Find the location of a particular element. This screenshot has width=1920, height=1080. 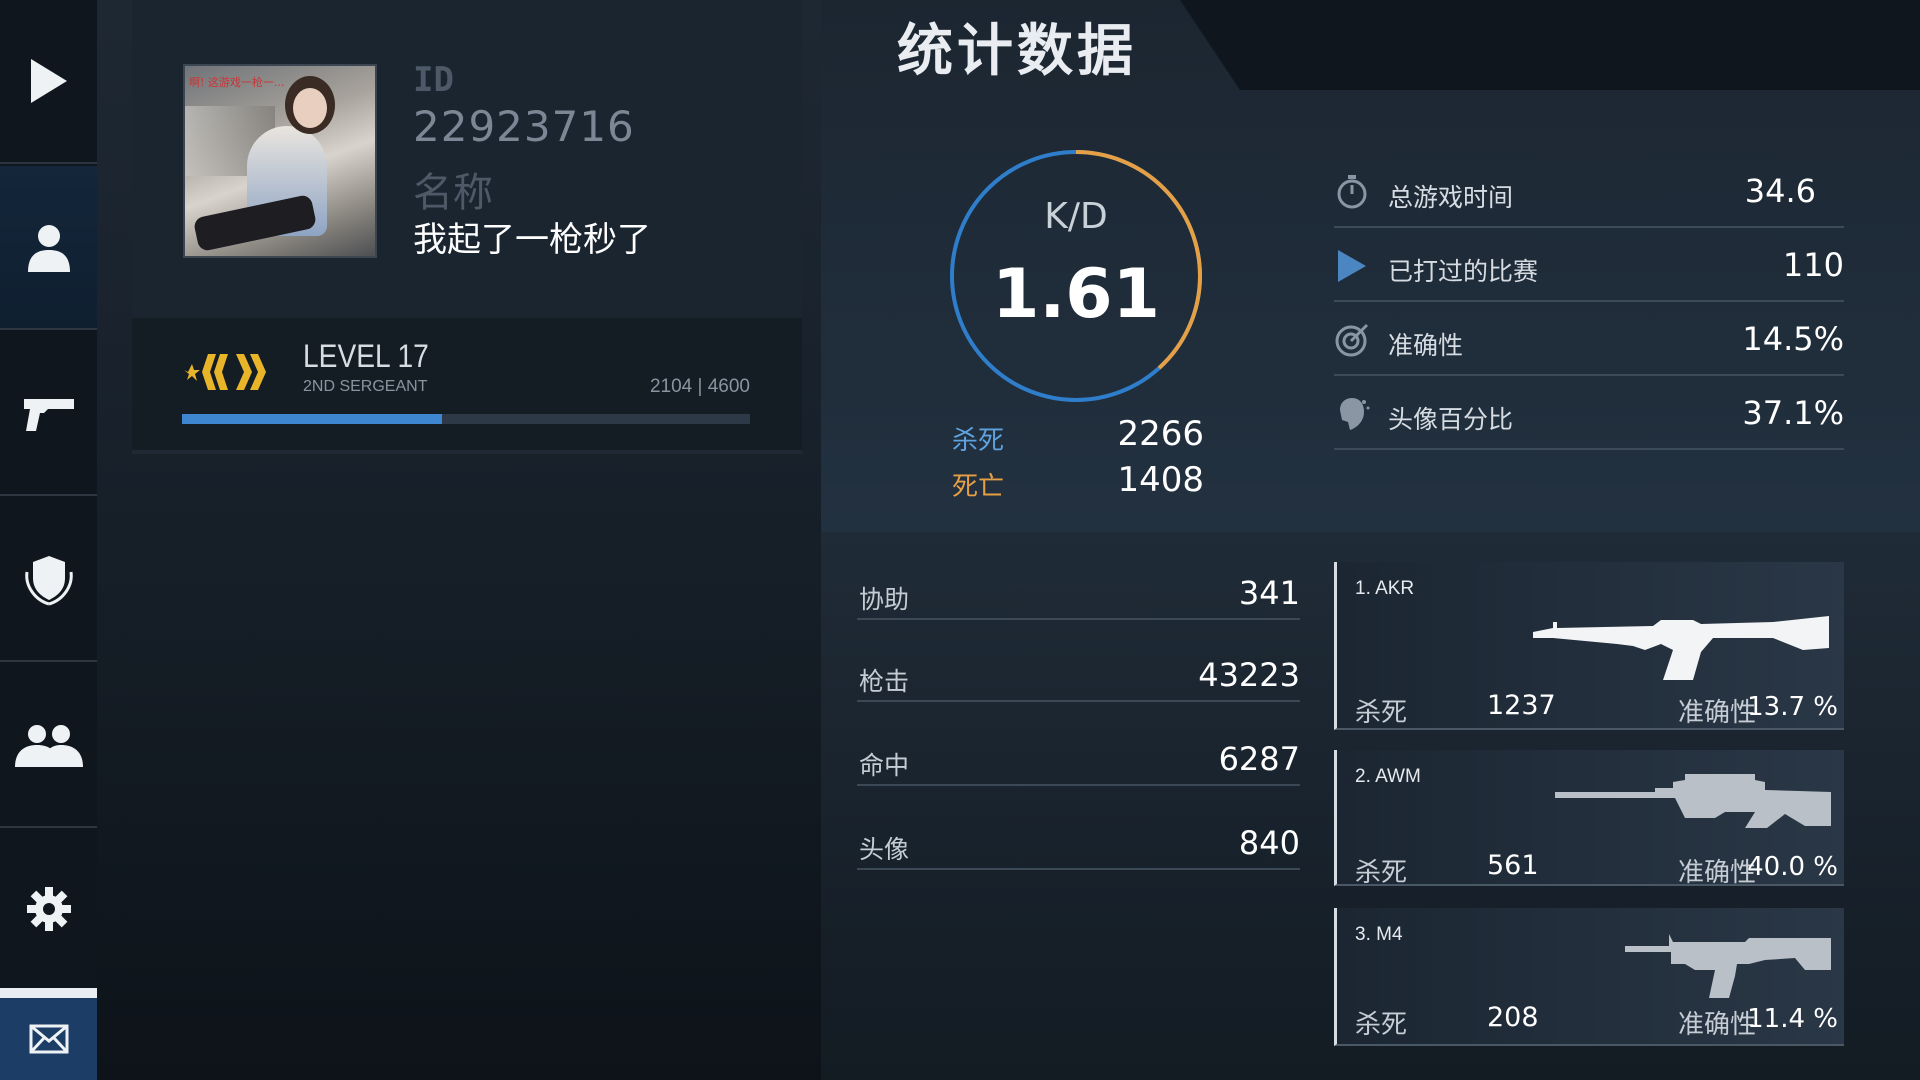

detail-label: 头像 is located at coordinates (884, 849).